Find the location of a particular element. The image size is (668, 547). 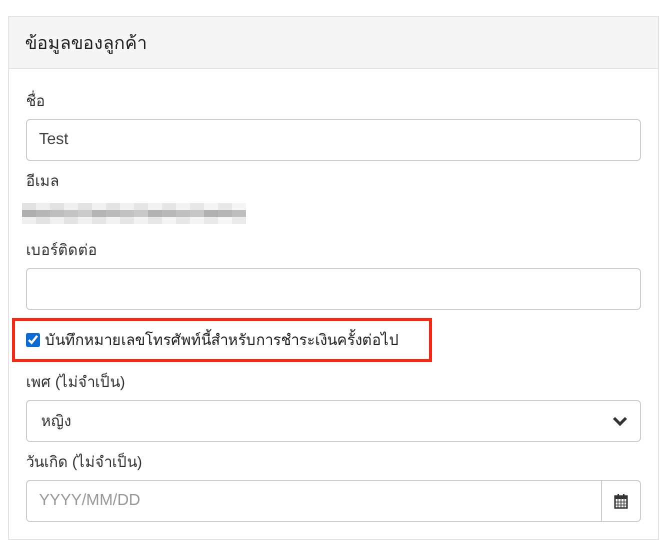

calendar-icon is located at coordinates (621, 501).